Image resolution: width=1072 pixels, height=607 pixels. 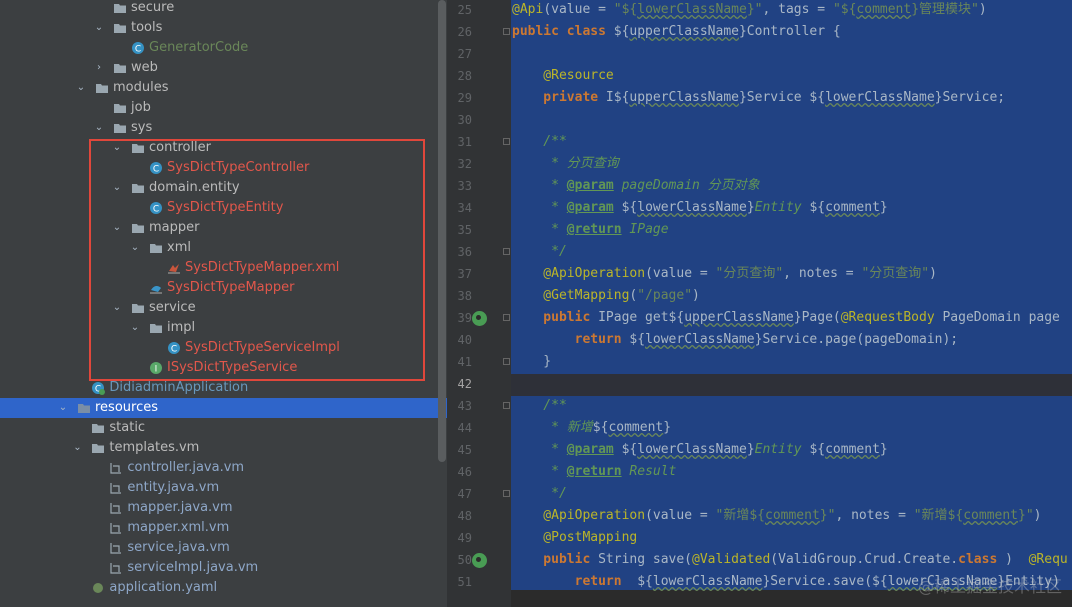 I want to click on code-token: String save(, so click(x=645, y=559).